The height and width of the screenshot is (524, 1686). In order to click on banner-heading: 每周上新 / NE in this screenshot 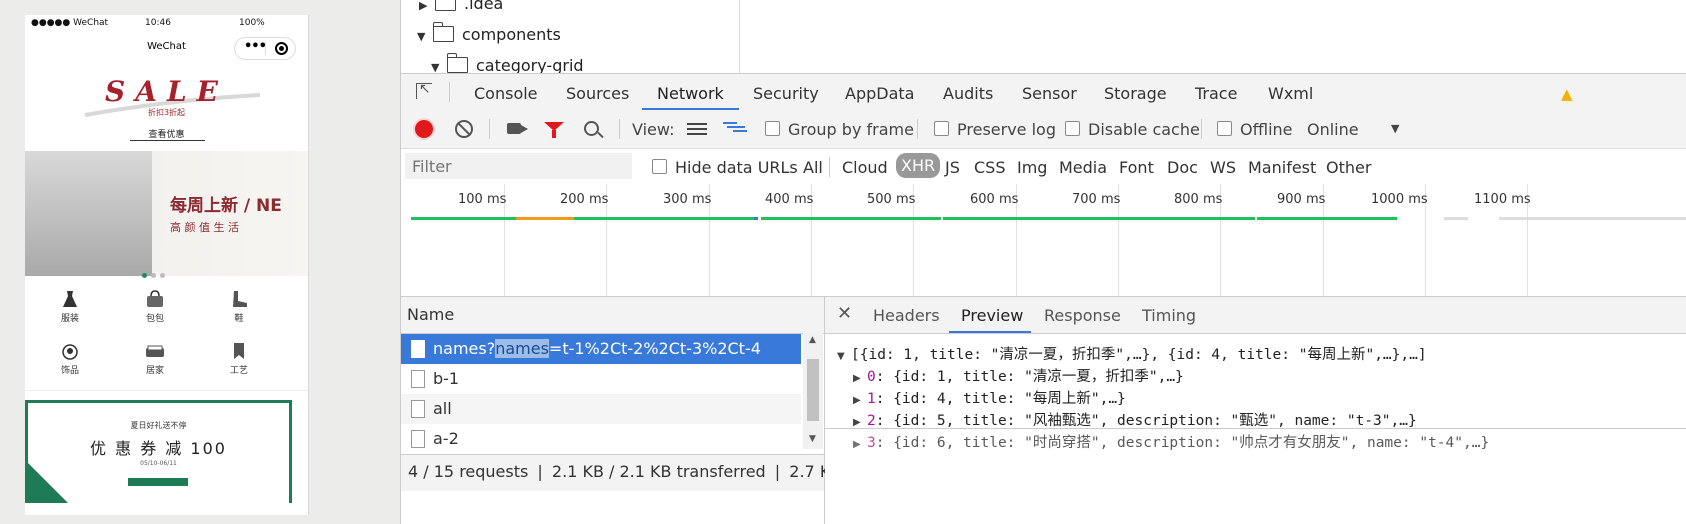, I will do `click(226, 206)`.